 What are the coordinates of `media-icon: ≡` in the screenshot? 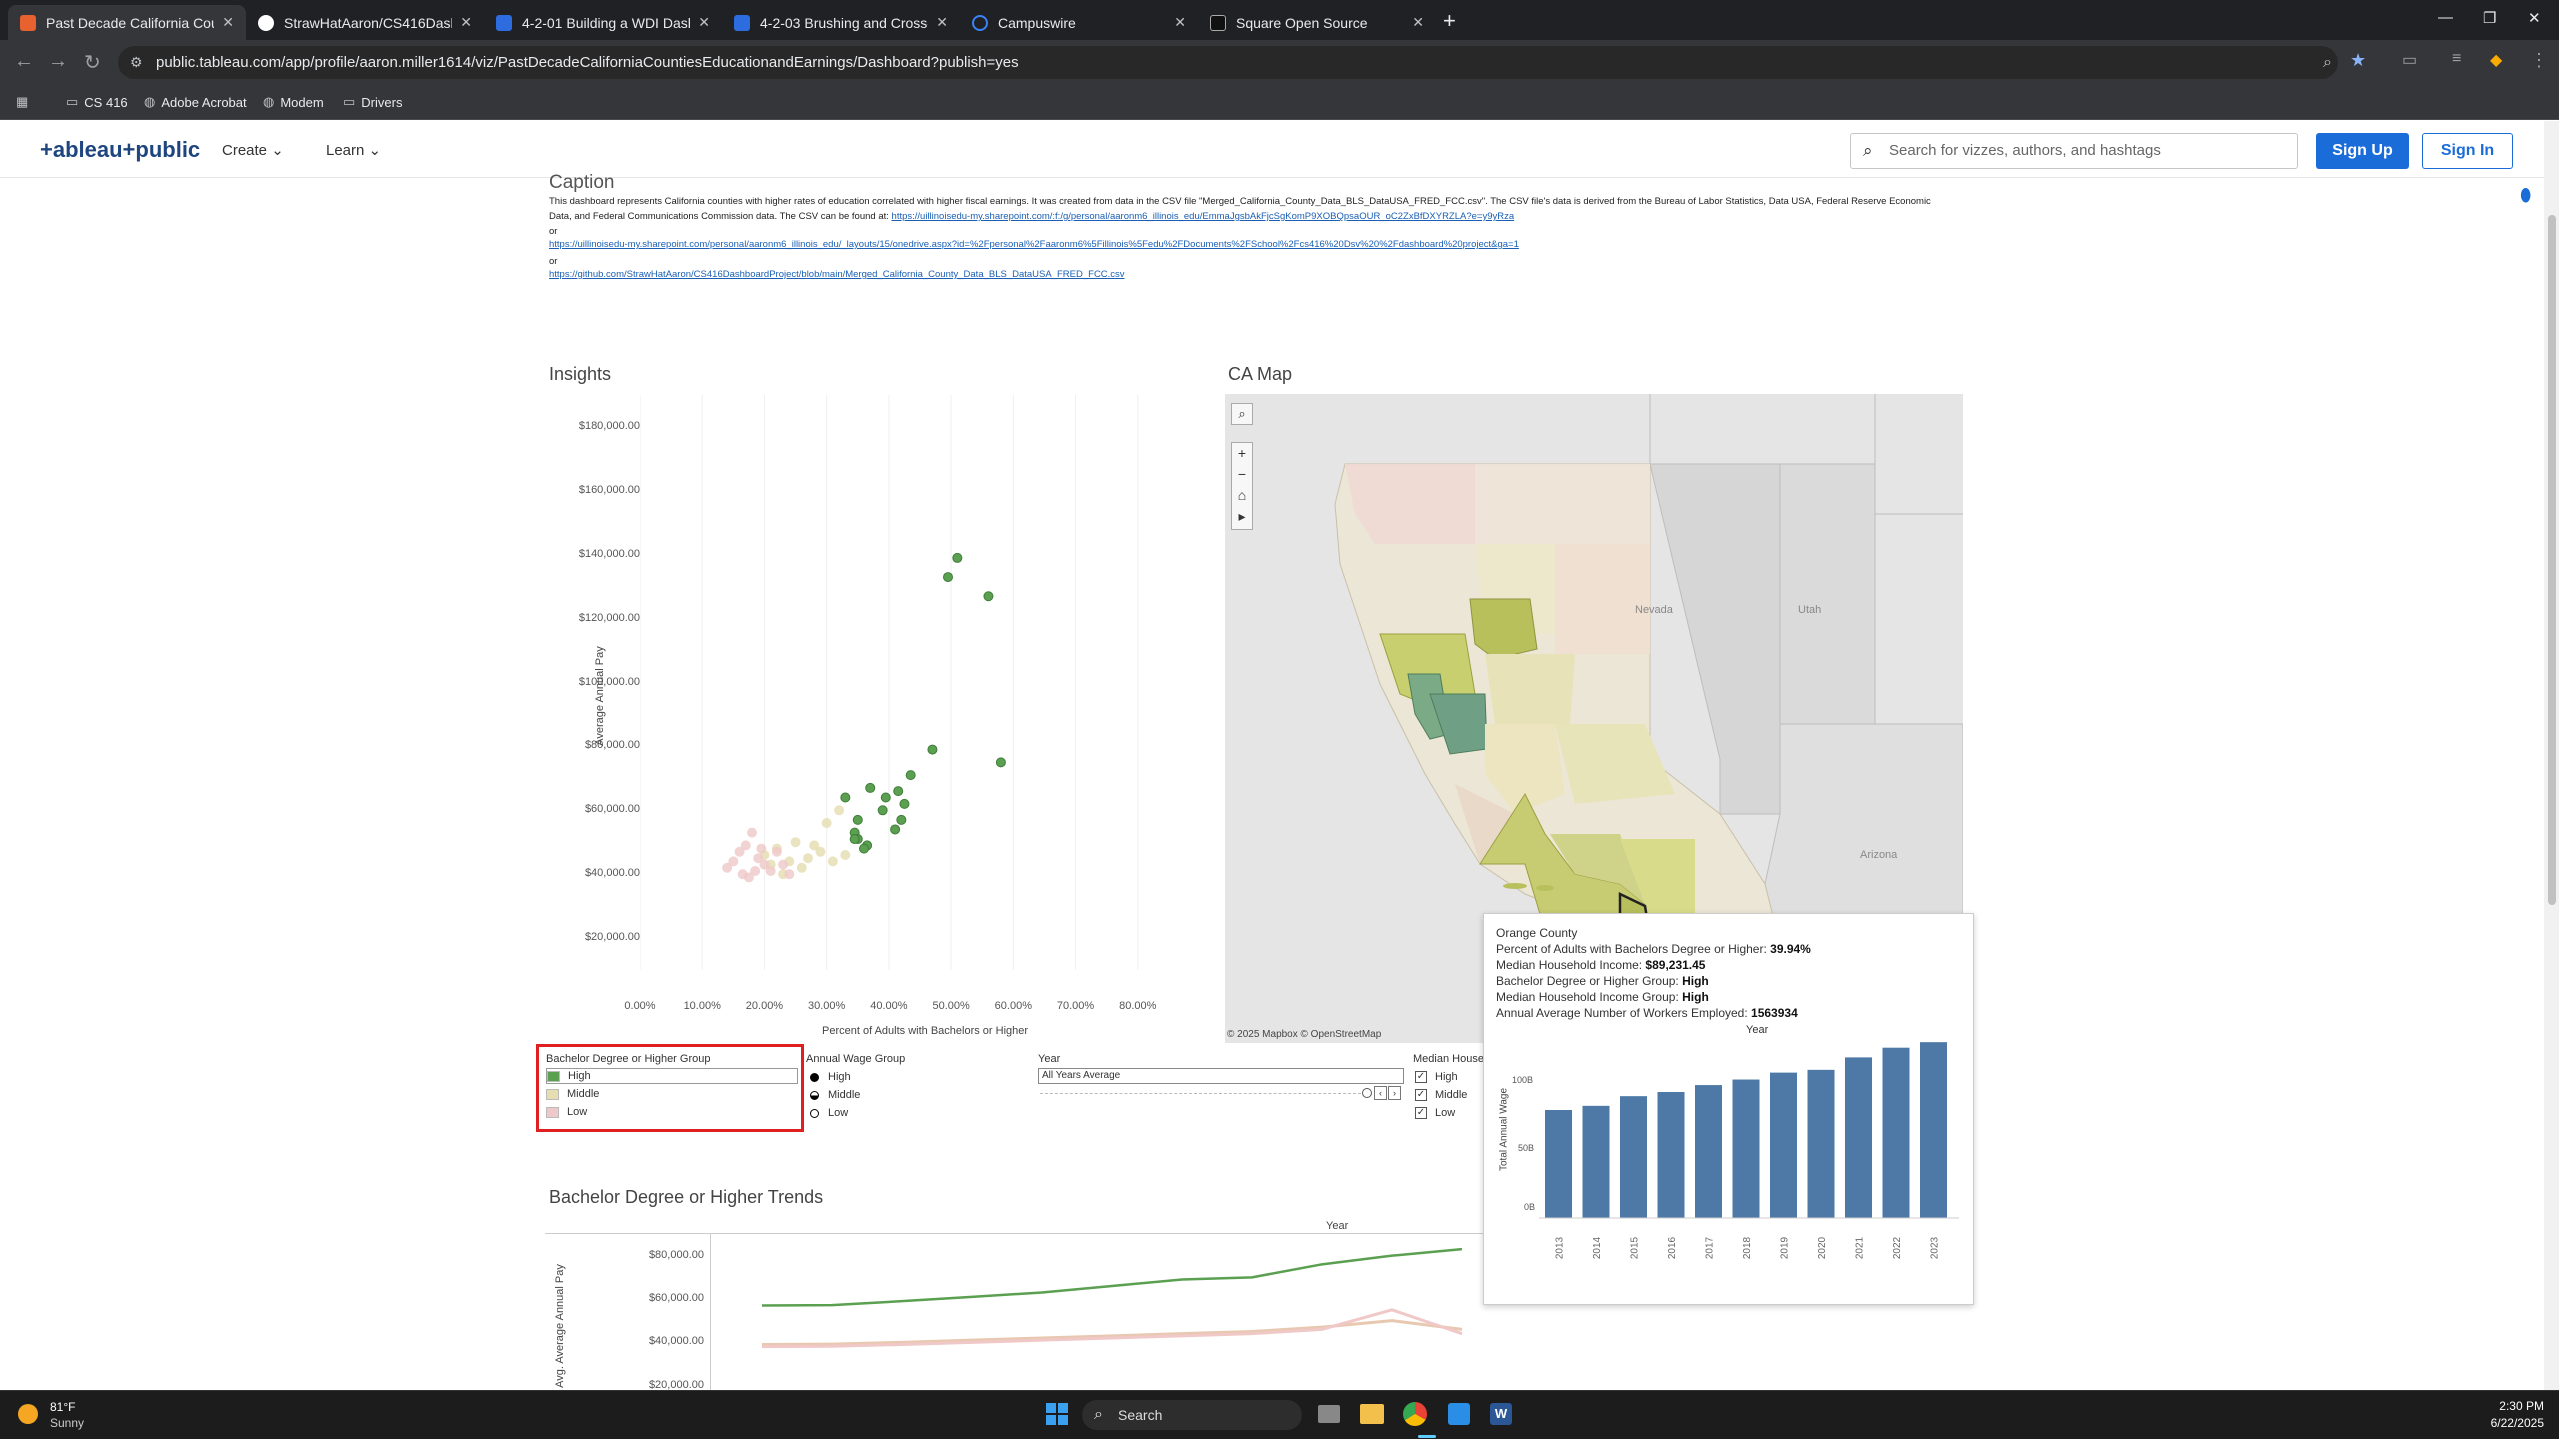 It's located at (2456, 59).